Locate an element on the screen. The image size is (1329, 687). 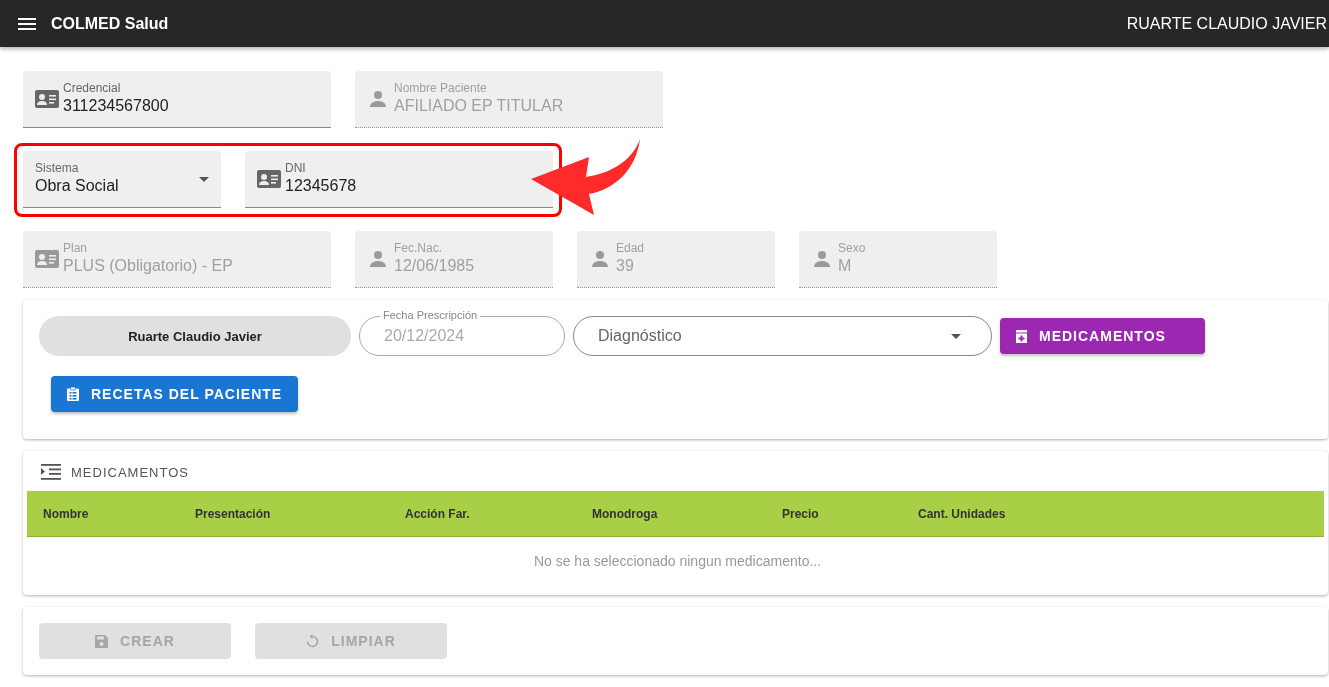
save-icon is located at coordinates (102, 641).